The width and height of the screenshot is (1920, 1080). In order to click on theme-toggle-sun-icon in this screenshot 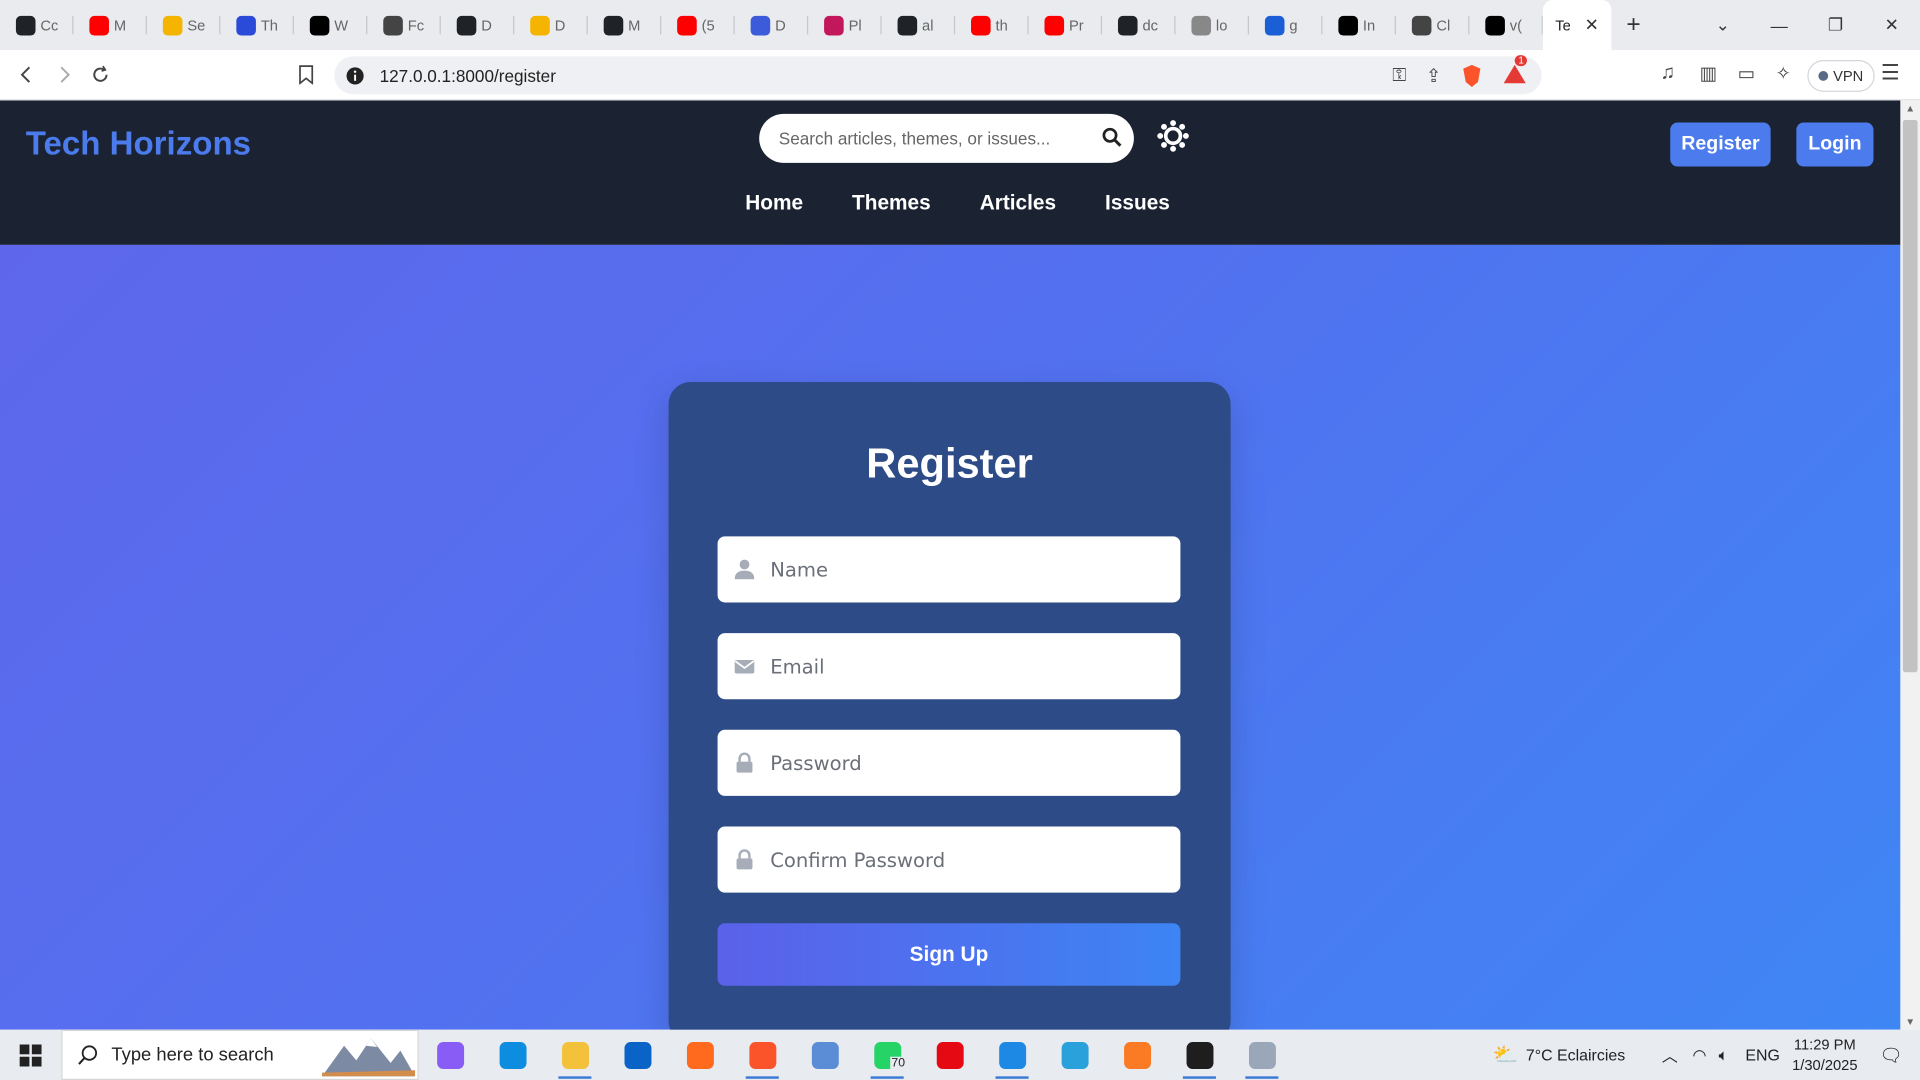, I will do `click(1173, 136)`.